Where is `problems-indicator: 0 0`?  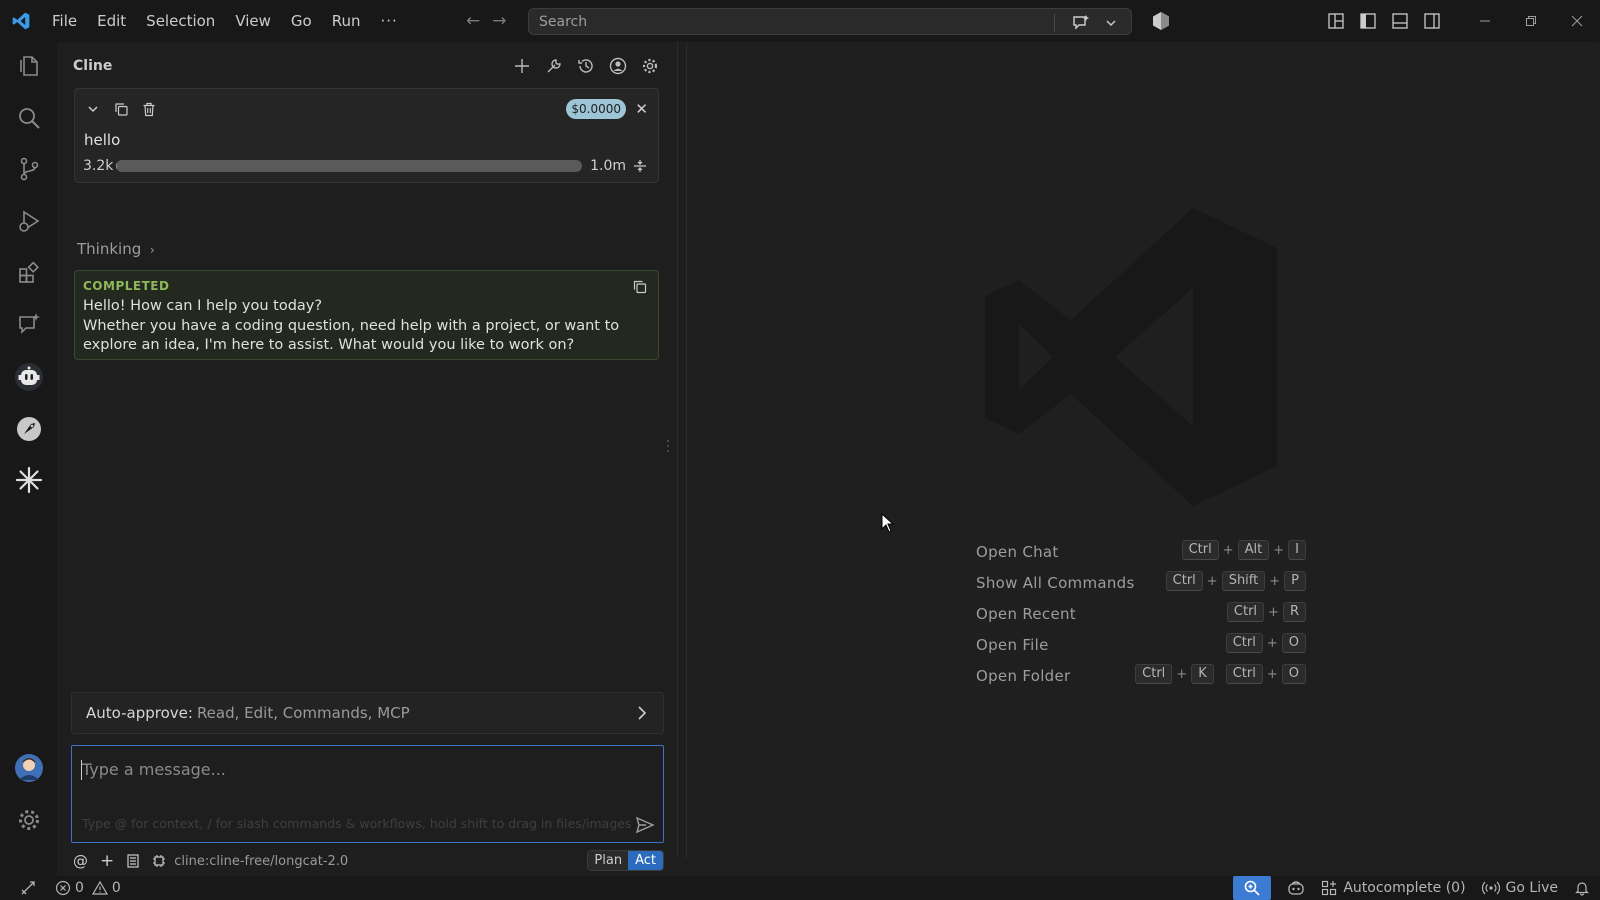
problems-indicator: 0 0 is located at coordinates (88, 888).